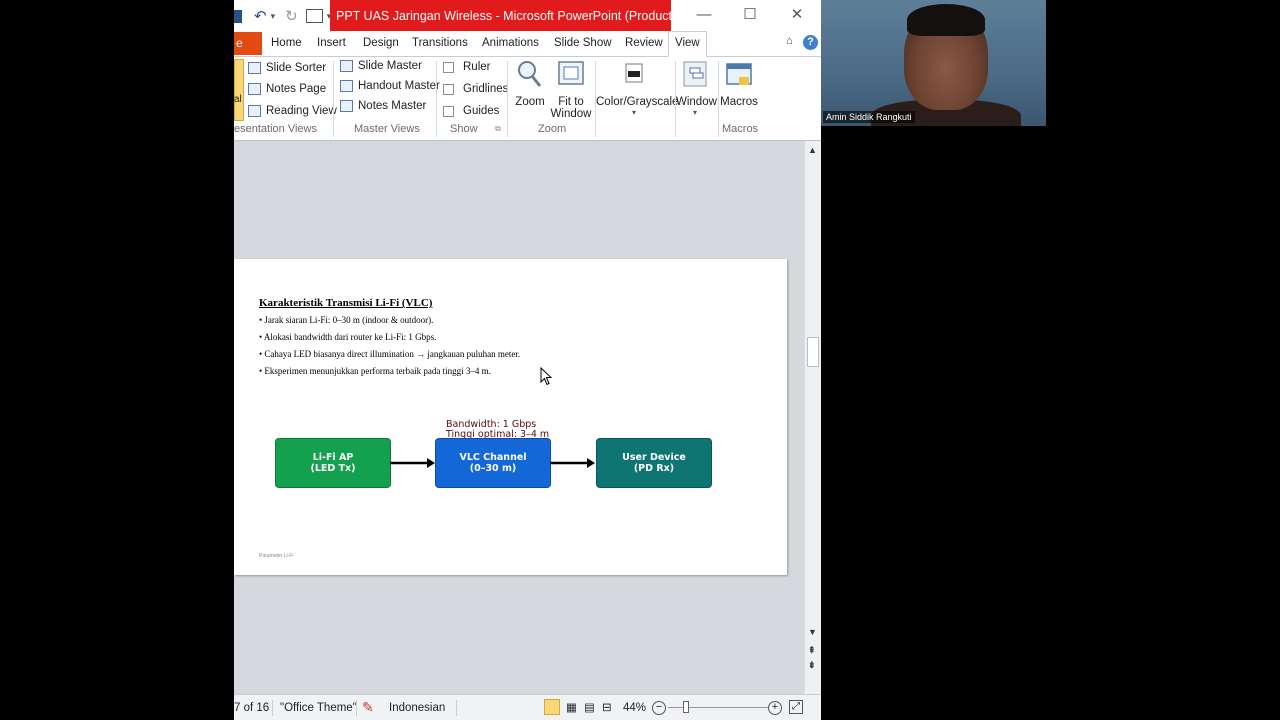 Image resolution: width=1280 pixels, height=720 pixels. What do you see at coordinates (659, 708) in the screenshot?
I see `zoom-out-icon: −` at bounding box center [659, 708].